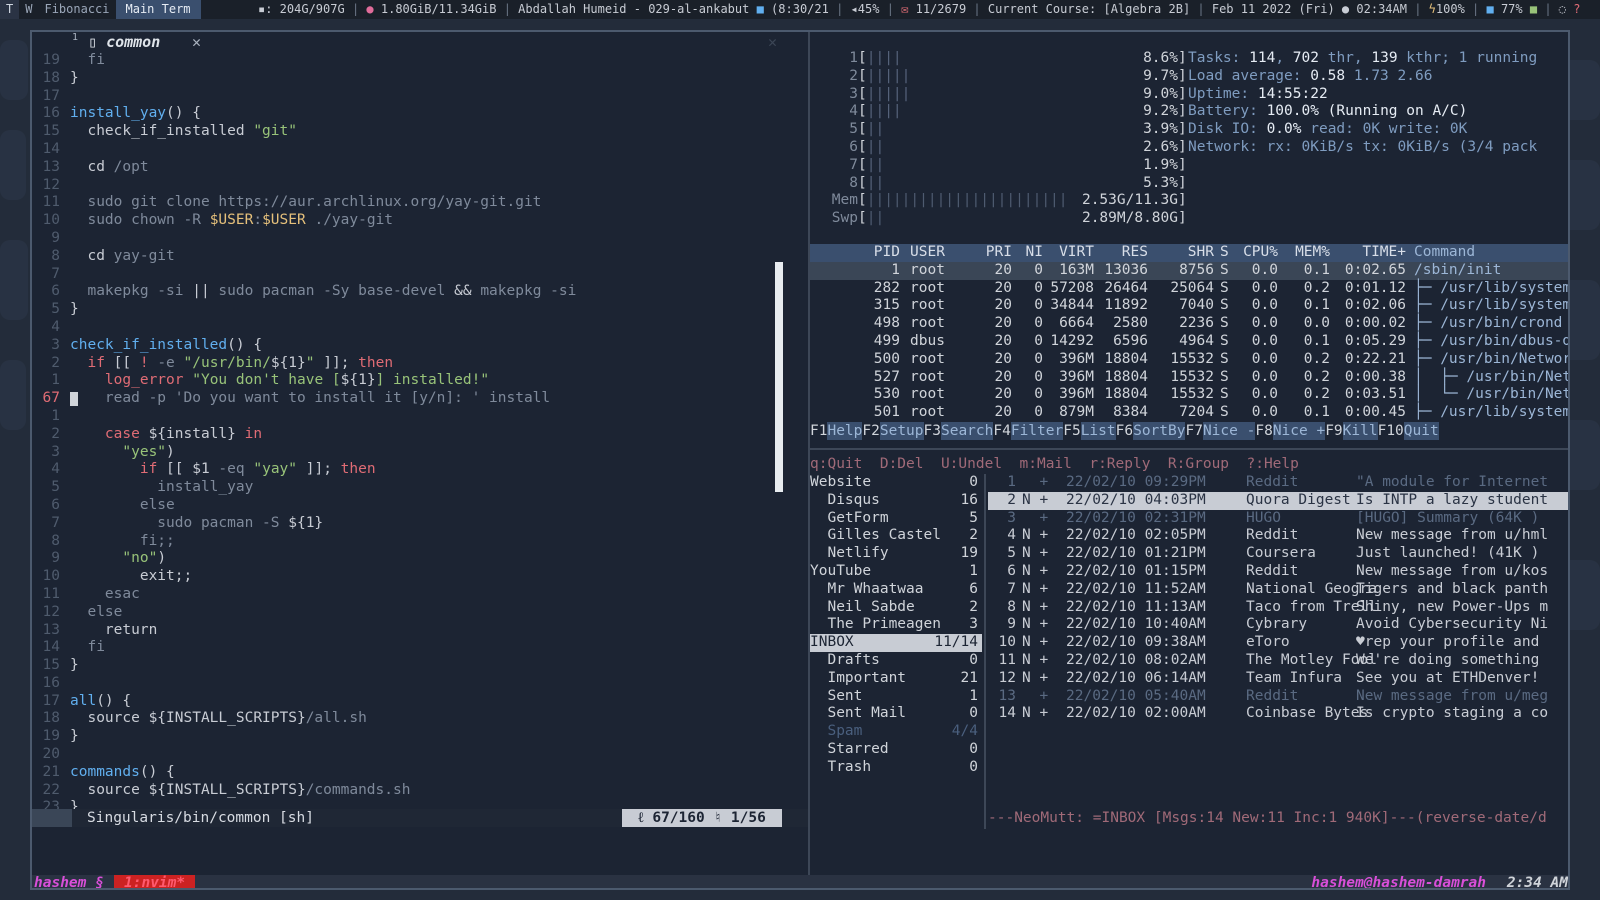 Image resolution: width=1600 pixels, height=900 pixels. I want to click on fkey-label: SortBy, so click(1159, 431).